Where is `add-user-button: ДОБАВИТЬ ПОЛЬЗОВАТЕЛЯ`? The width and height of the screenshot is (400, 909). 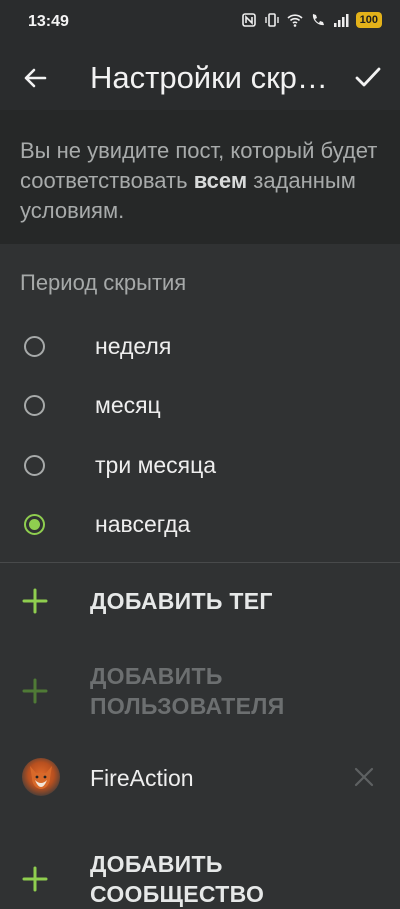 add-user-button: ДОБАВИТЬ ПОЛЬЗОВАТЕЛЯ is located at coordinates (200, 692).